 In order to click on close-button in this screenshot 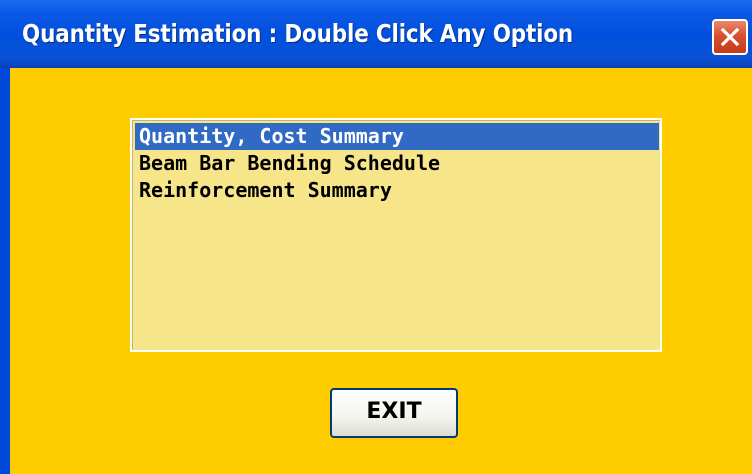, I will do `click(730, 37)`.